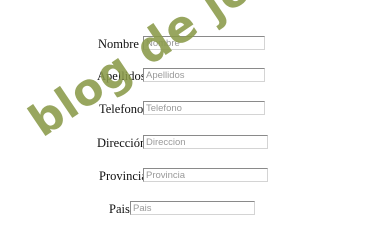 The height and width of the screenshot is (240, 380). I want to click on direccion-input, so click(205, 142).